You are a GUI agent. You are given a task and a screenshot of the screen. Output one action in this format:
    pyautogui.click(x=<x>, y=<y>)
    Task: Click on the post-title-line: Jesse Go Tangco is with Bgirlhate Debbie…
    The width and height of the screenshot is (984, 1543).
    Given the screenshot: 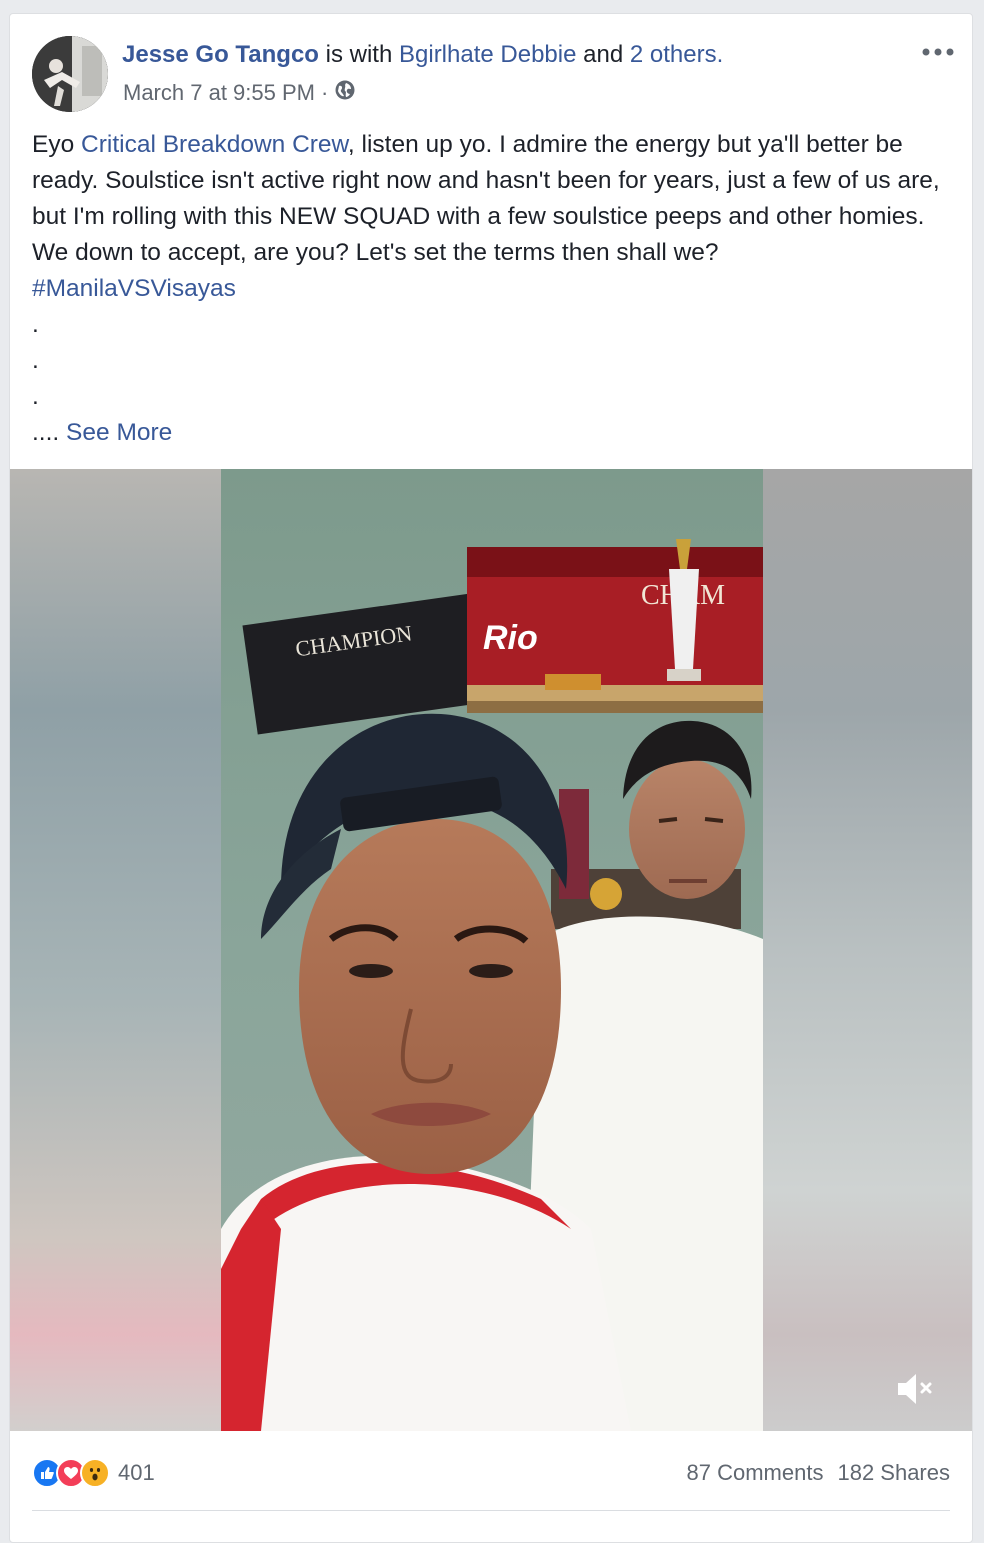 What is the action you would take?
    pyautogui.click(x=422, y=55)
    